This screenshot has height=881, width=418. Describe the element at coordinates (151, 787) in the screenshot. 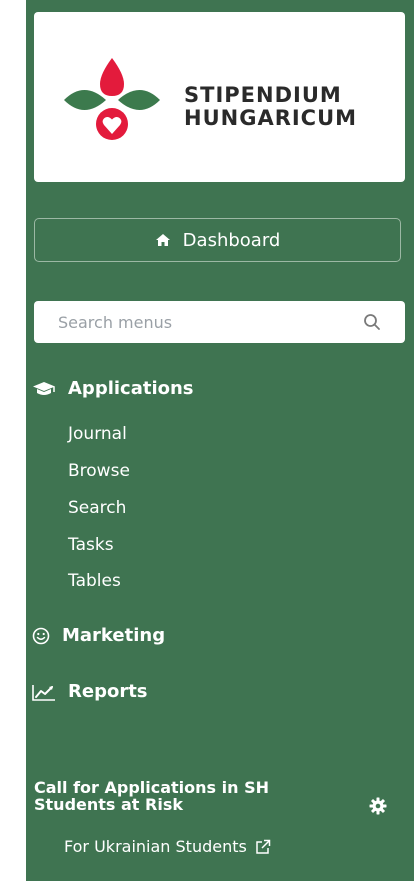

I see `call-title-line1: Call for Applications in SH` at that location.